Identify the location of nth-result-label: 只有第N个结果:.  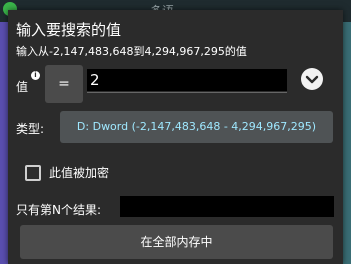
(59, 210).